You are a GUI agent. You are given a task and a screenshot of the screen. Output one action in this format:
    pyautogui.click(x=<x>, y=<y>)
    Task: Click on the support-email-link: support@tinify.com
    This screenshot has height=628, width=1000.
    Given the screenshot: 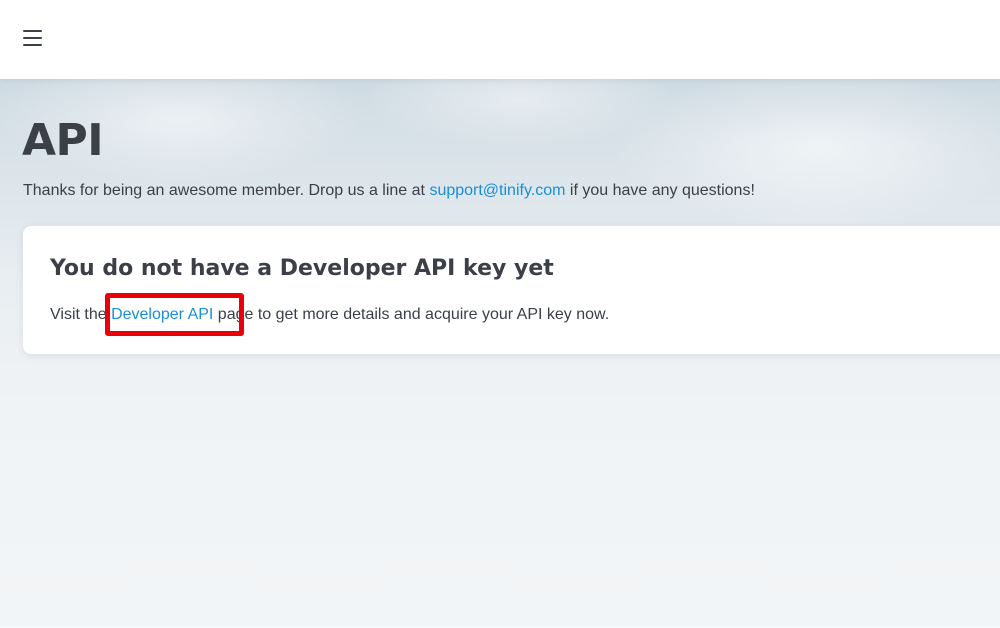 What is the action you would take?
    pyautogui.click(x=497, y=190)
    